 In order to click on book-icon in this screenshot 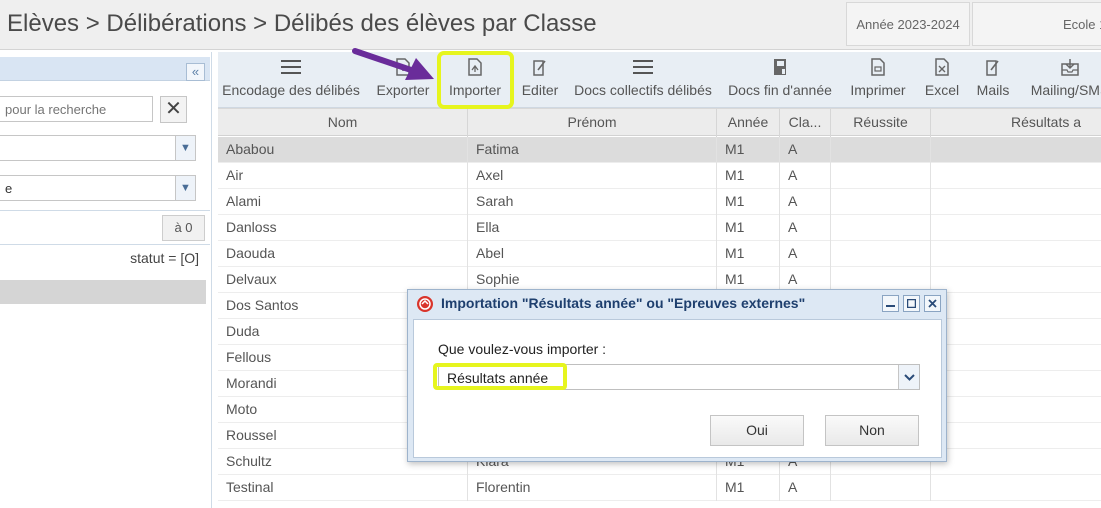, I will do `click(780, 67)`.